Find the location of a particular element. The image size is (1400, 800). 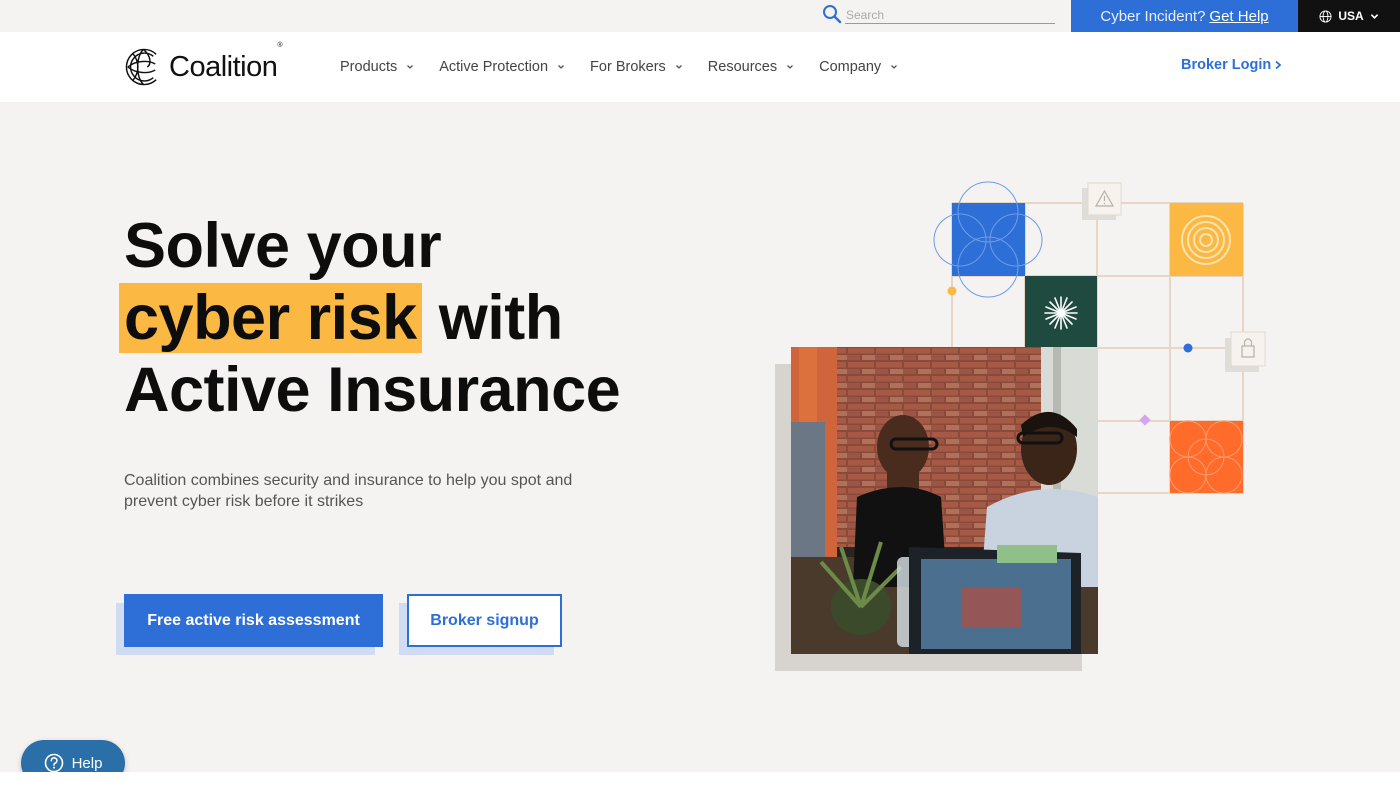

hero-title-line-3: Active Insurance is located at coordinates (372, 390).